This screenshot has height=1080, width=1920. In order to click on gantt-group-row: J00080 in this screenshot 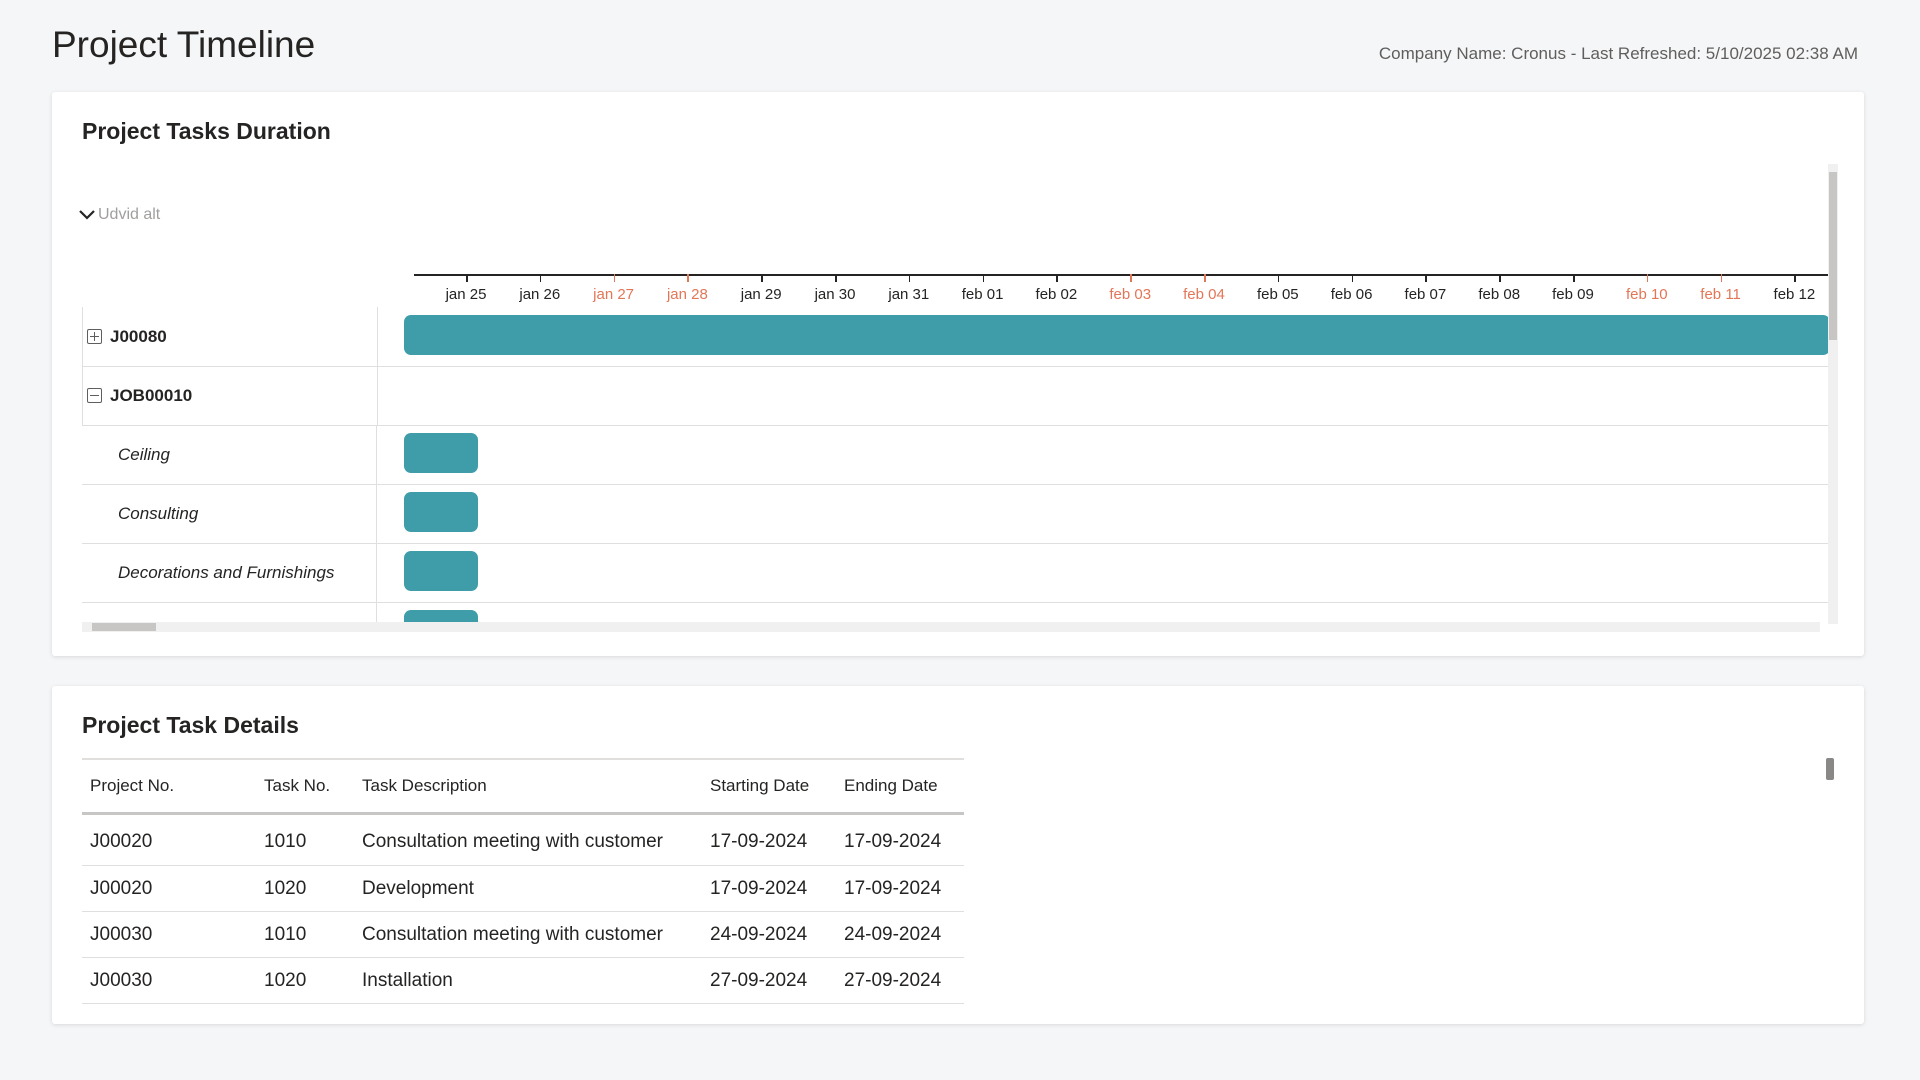, I will do `click(956, 337)`.